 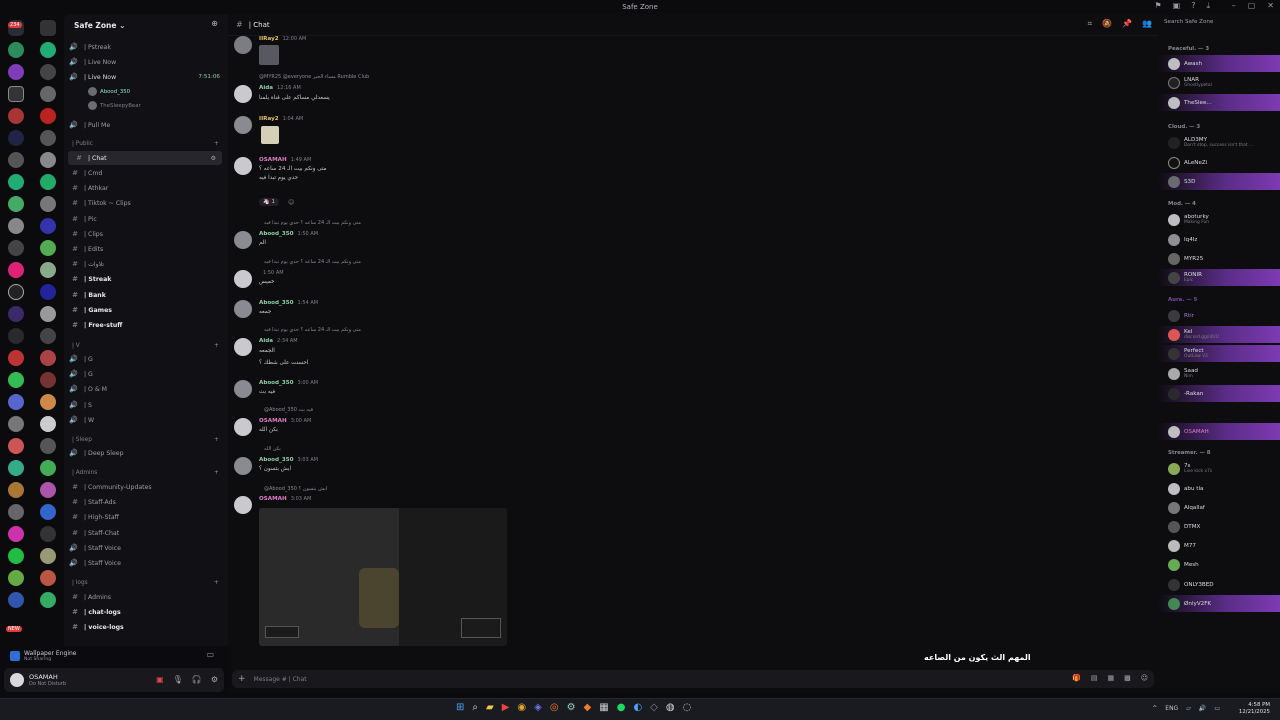 I want to click on channel-games: # | Games, so click(x=146, y=310).